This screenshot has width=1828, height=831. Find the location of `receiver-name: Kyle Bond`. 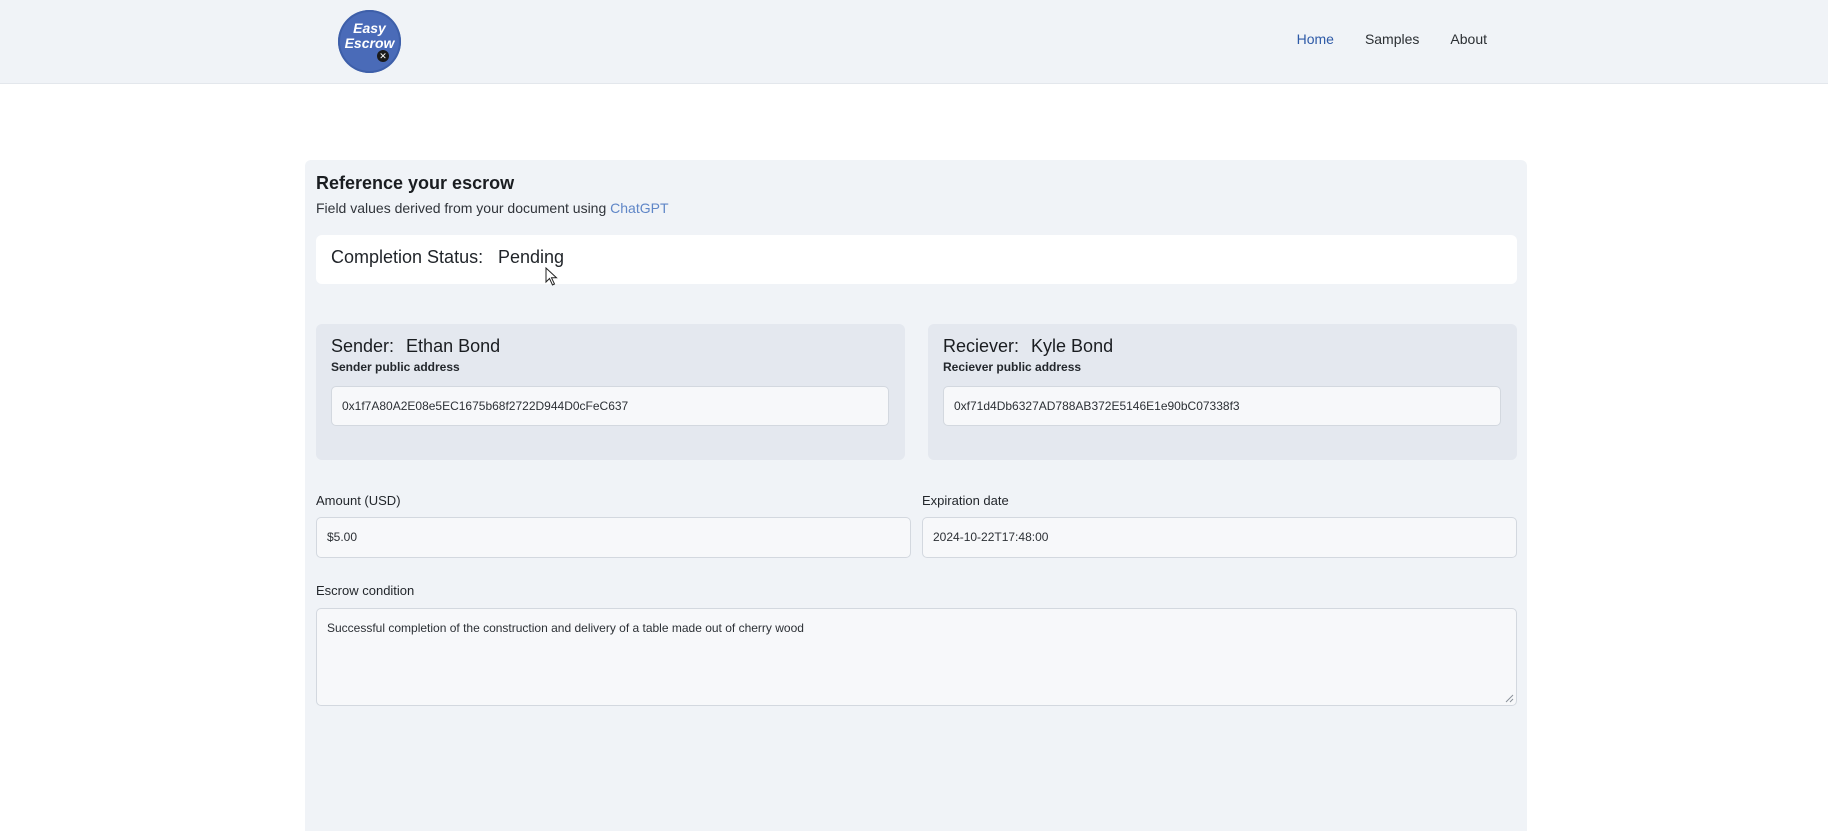

receiver-name: Kyle Bond is located at coordinates (1072, 346).